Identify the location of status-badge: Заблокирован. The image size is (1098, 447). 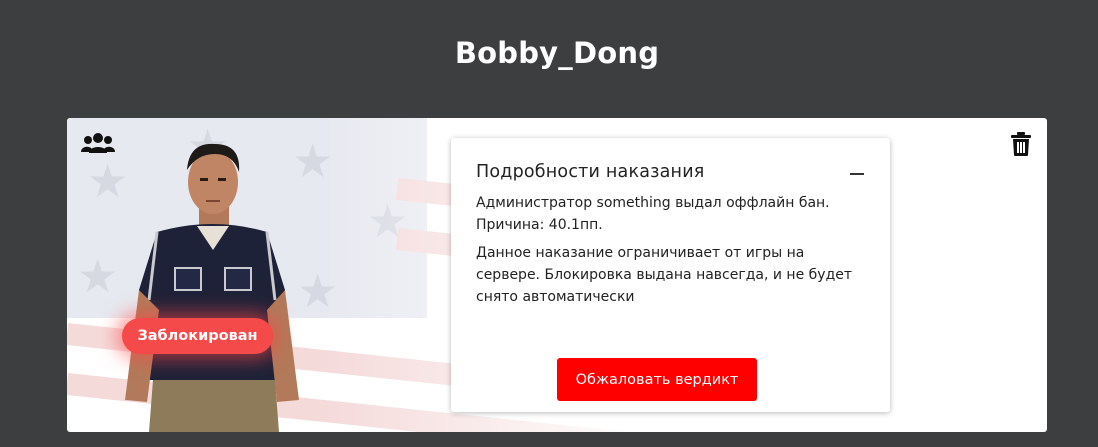
(197, 336).